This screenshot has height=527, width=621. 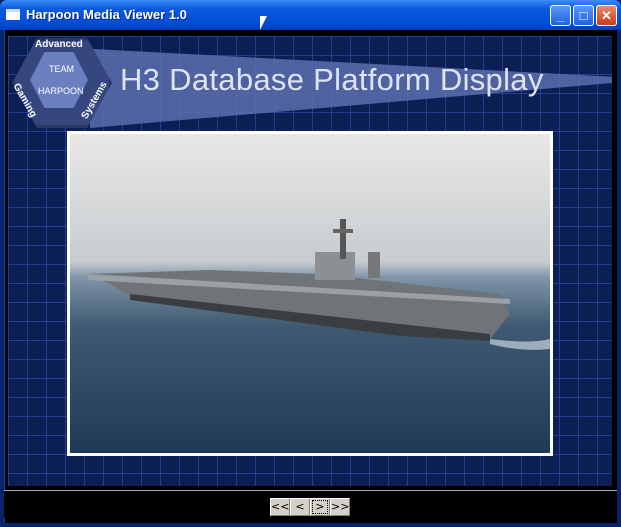 What do you see at coordinates (263, 23) in the screenshot?
I see `mouse-cursor-icon` at bounding box center [263, 23].